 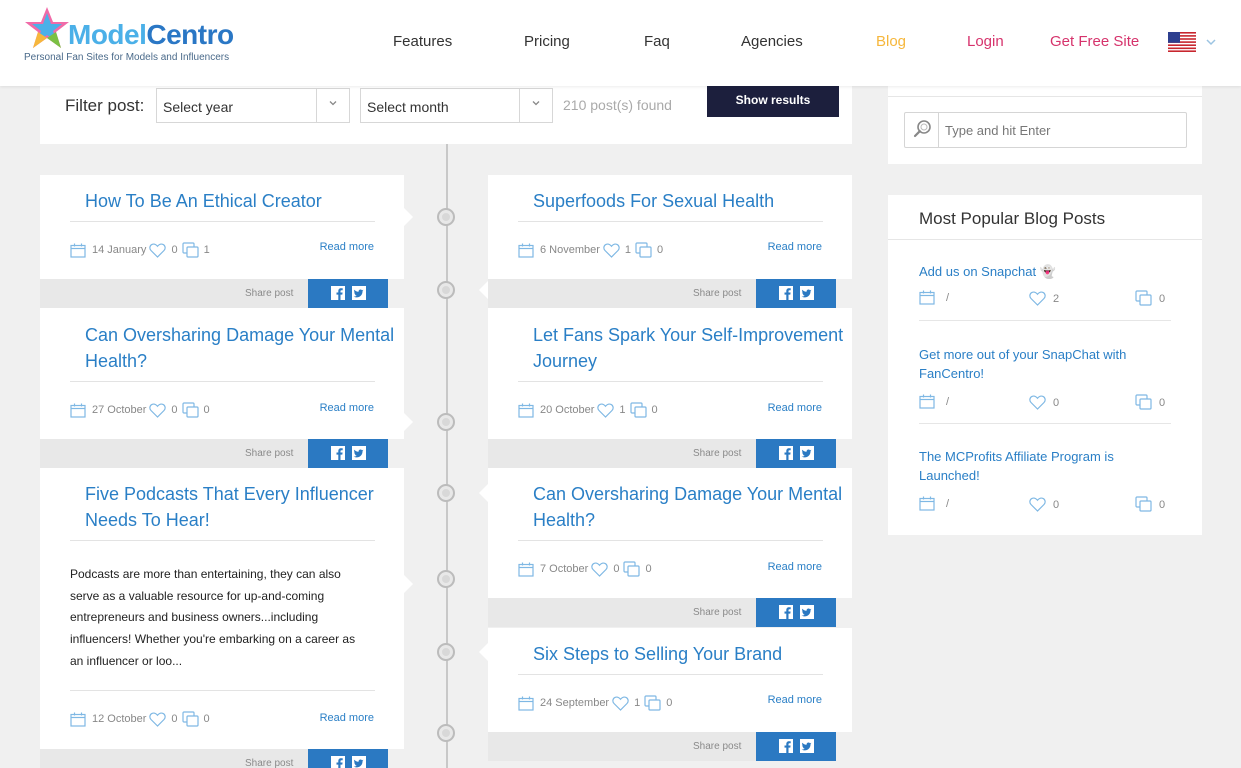 I want to click on nav-faq: Faq, so click(x=657, y=41).